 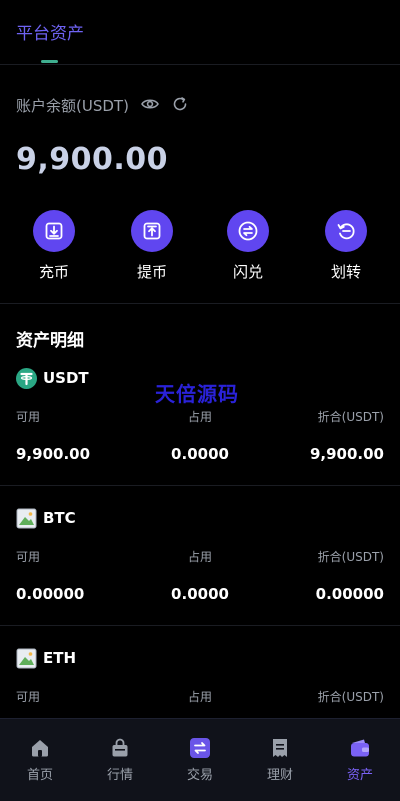 What do you see at coordinates (49, 61) in the screenshot?
I see `tab-indicator` at bounding box center [49, 61].